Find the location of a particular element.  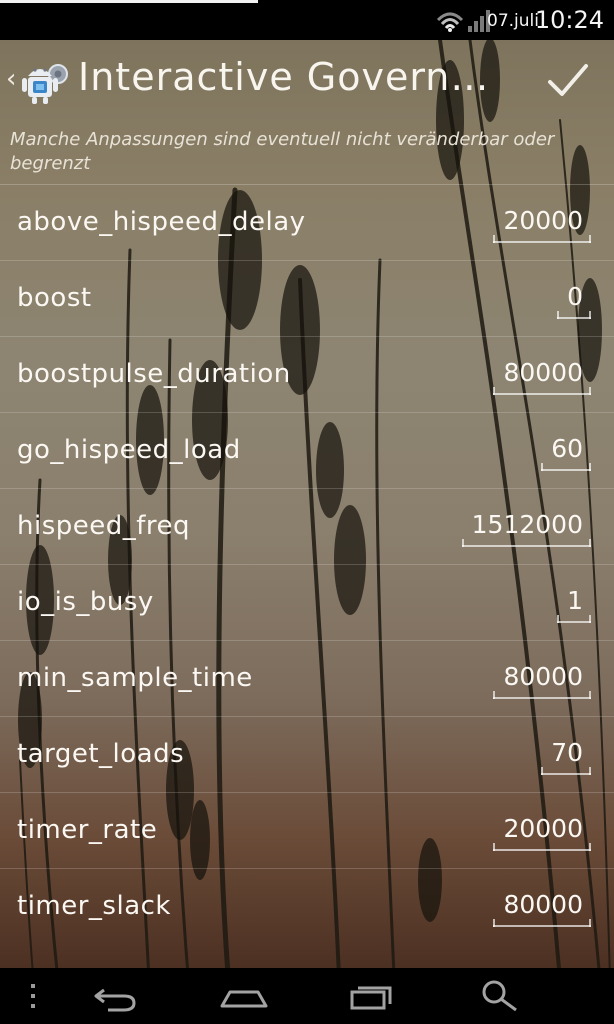

setting-row-timer-rate: timer_rate 20000 is located at coordinates (307, 831).